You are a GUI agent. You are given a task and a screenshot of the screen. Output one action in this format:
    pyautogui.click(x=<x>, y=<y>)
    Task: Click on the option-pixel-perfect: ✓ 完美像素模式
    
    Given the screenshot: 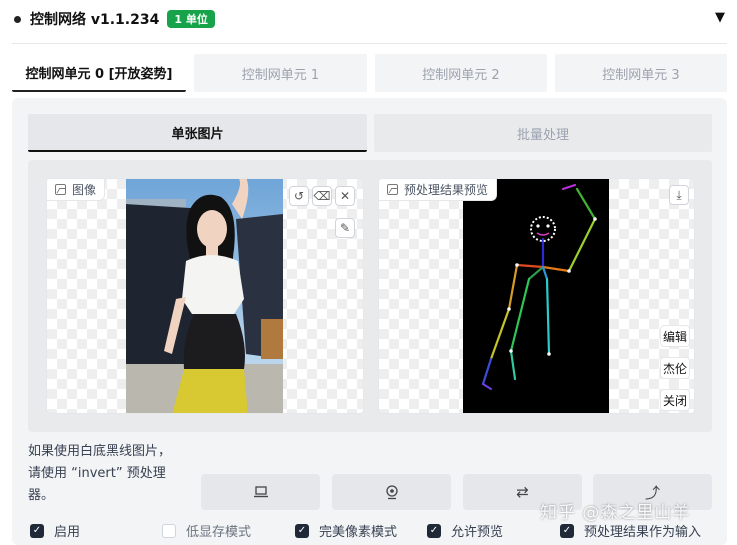 What is the action you would take?
    pyautogui.click(x=346, y=530)
    